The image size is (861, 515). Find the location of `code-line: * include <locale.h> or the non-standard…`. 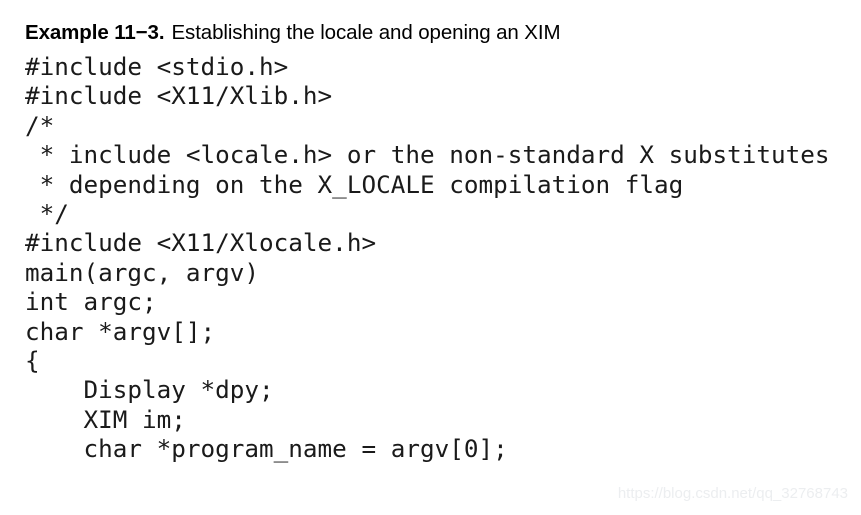

code-line: * include <locale.h> or the non-standard… is located at coordinates (427, 155).